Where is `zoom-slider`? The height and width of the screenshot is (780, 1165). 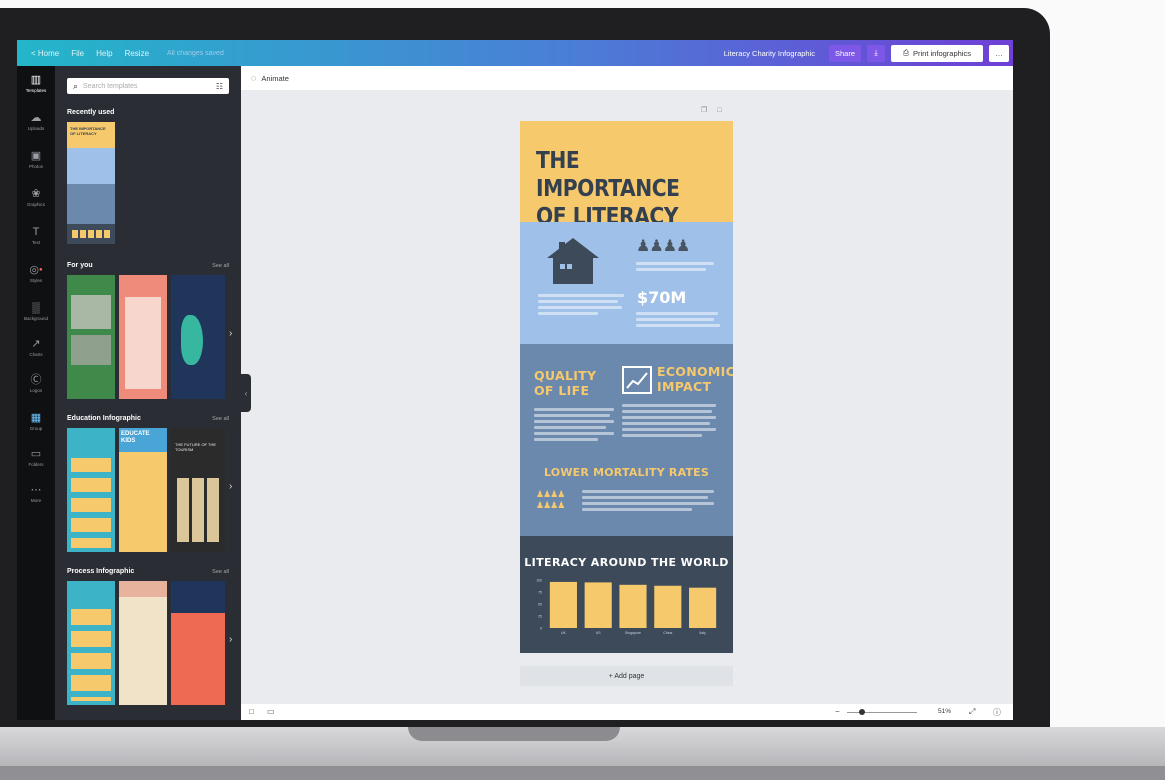 zoom-slider is located at coordinates (882, 712).